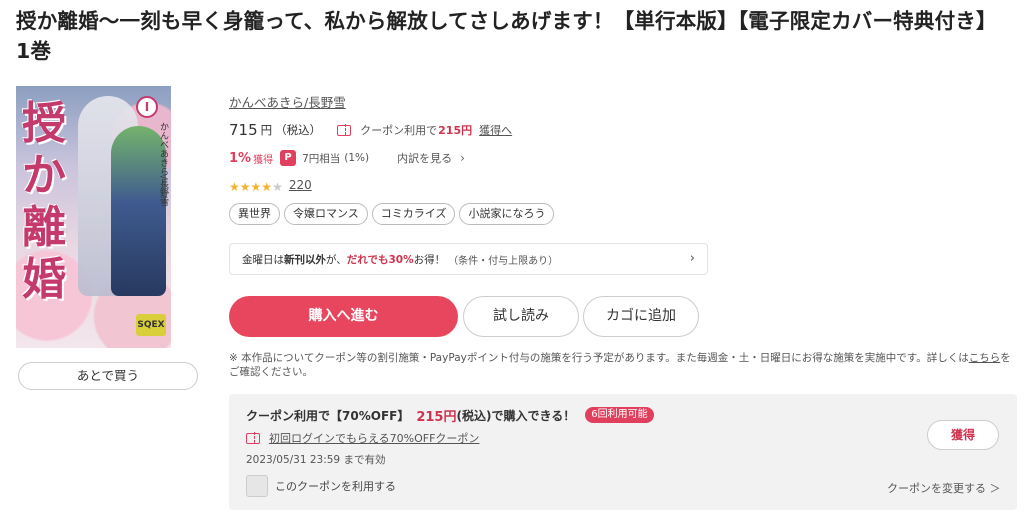  I want to click on points-percent: 1%, so click(240, 158).